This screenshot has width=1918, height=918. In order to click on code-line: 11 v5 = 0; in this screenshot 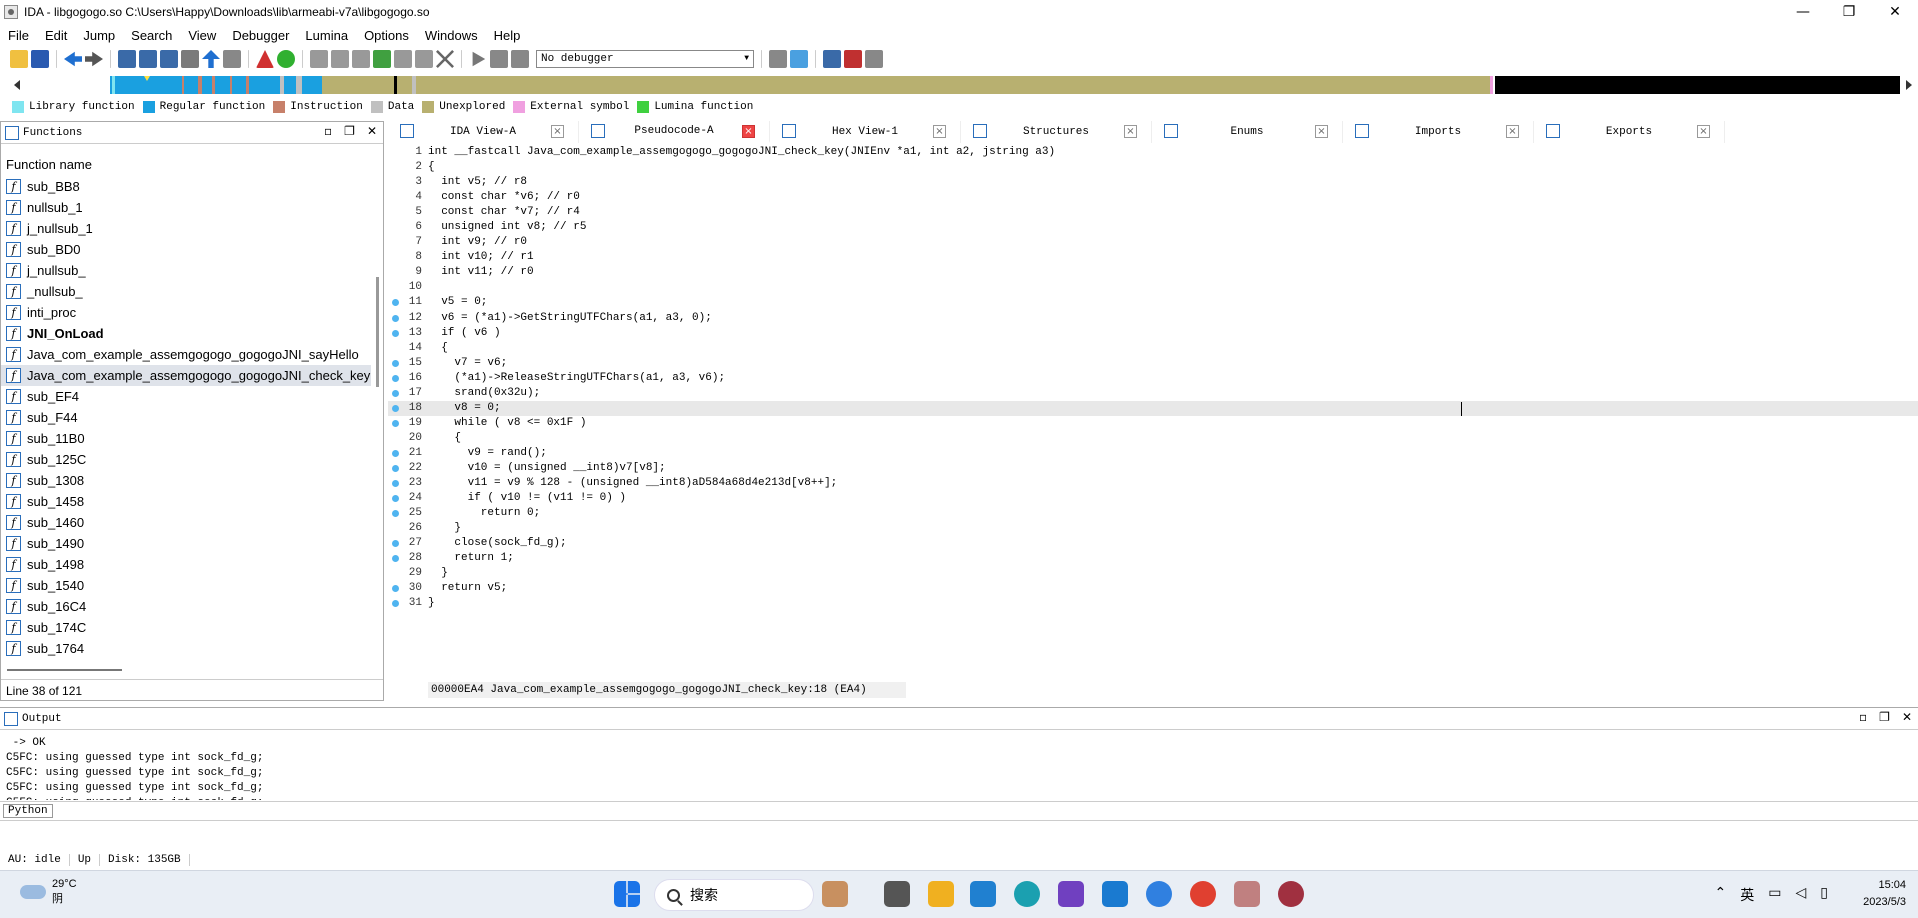, I will do `click(1153, 302)`.